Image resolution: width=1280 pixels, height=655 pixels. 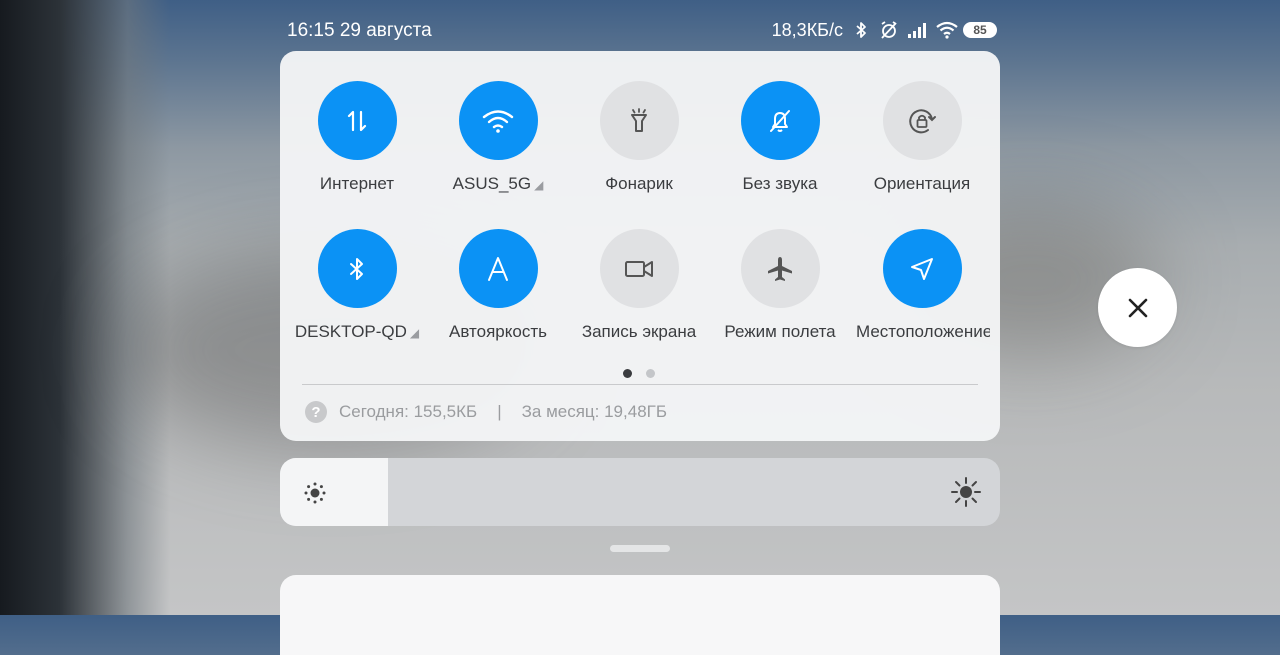 I want to click on battery-icon: 85, so click(x=980, y=30).